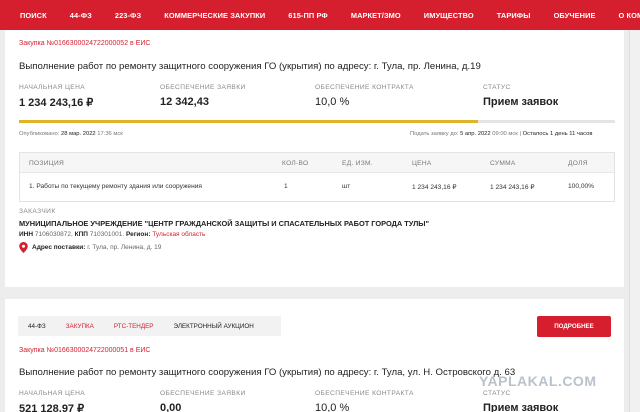  What do you see at coordinates (56, 103) in the screenshot?
I see `price-value: 1 234 243,16 ₽` at bounding box center [56, 103].